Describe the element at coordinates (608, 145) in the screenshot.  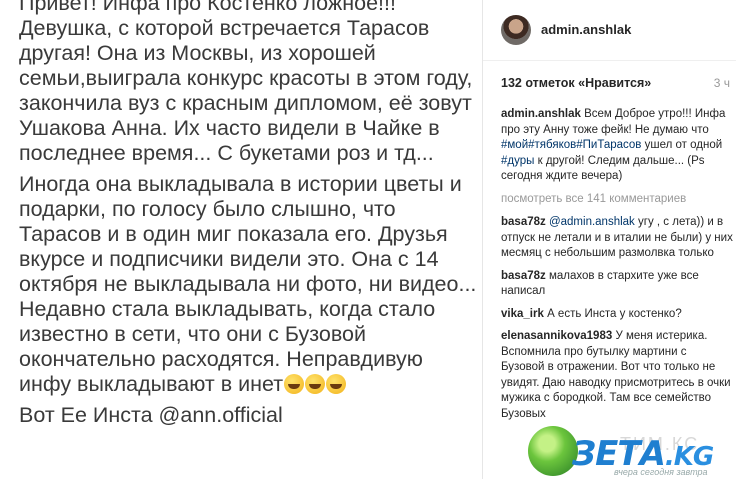
I see `hashtag-link: #ПиТарасов` at that location.